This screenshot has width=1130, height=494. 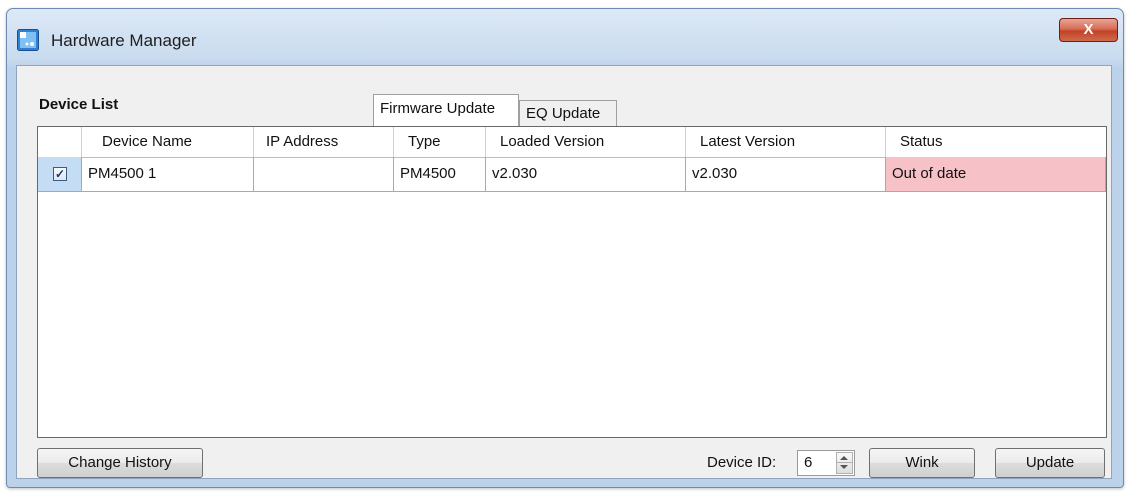 What do you see at coordinates (808, 462) in the screenshot?
I see `device-id-value: 6` at bounding box center [808, 462].